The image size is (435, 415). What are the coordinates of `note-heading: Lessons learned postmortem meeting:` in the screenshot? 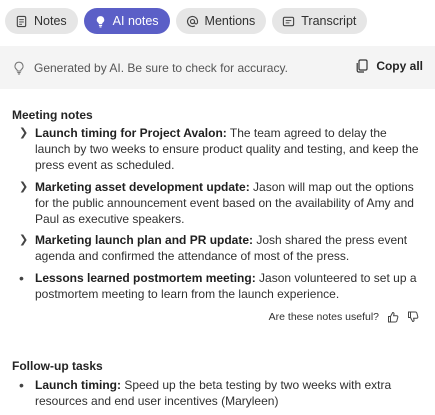 It's located at (145, 278).